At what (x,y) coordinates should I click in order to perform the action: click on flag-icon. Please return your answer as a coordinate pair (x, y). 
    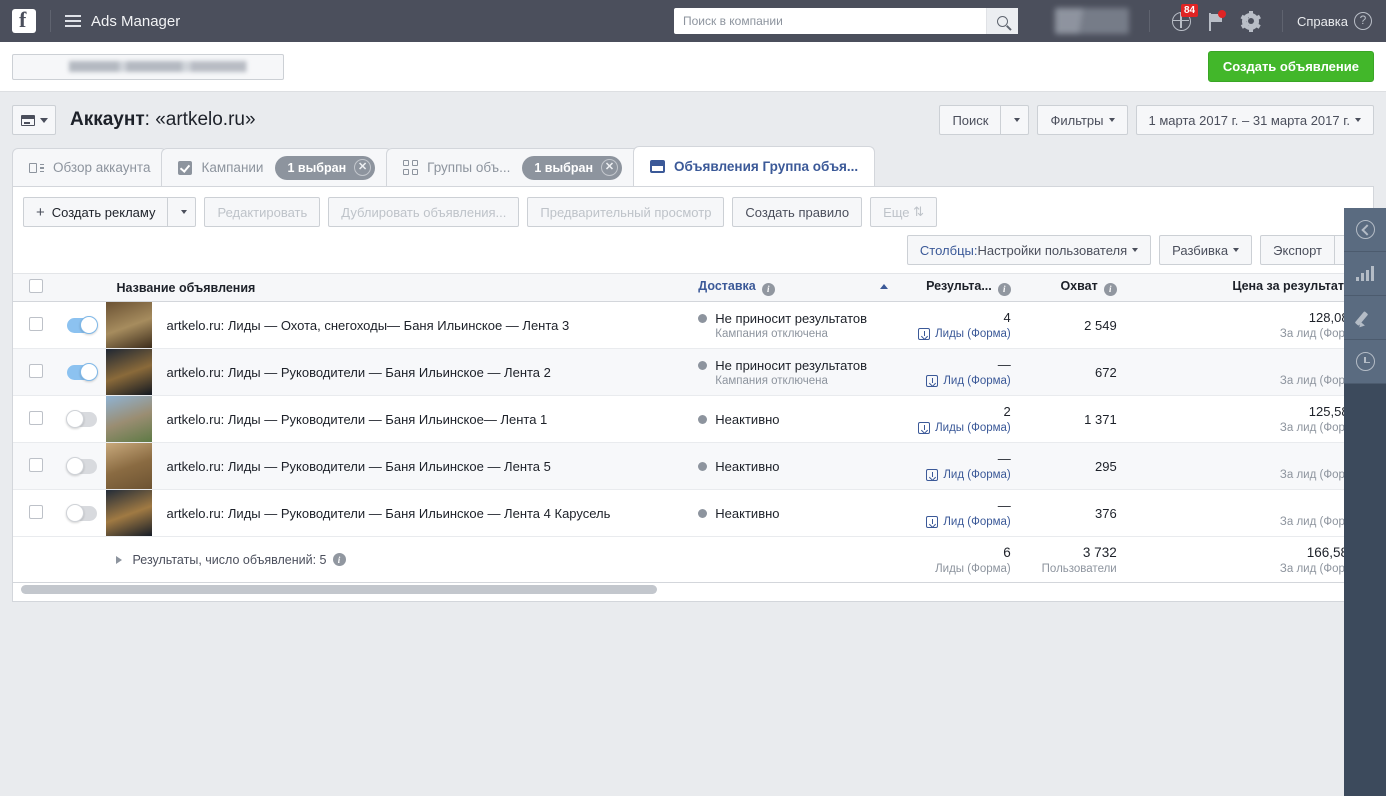
    Looking at the image, I should click on (1216, 20).